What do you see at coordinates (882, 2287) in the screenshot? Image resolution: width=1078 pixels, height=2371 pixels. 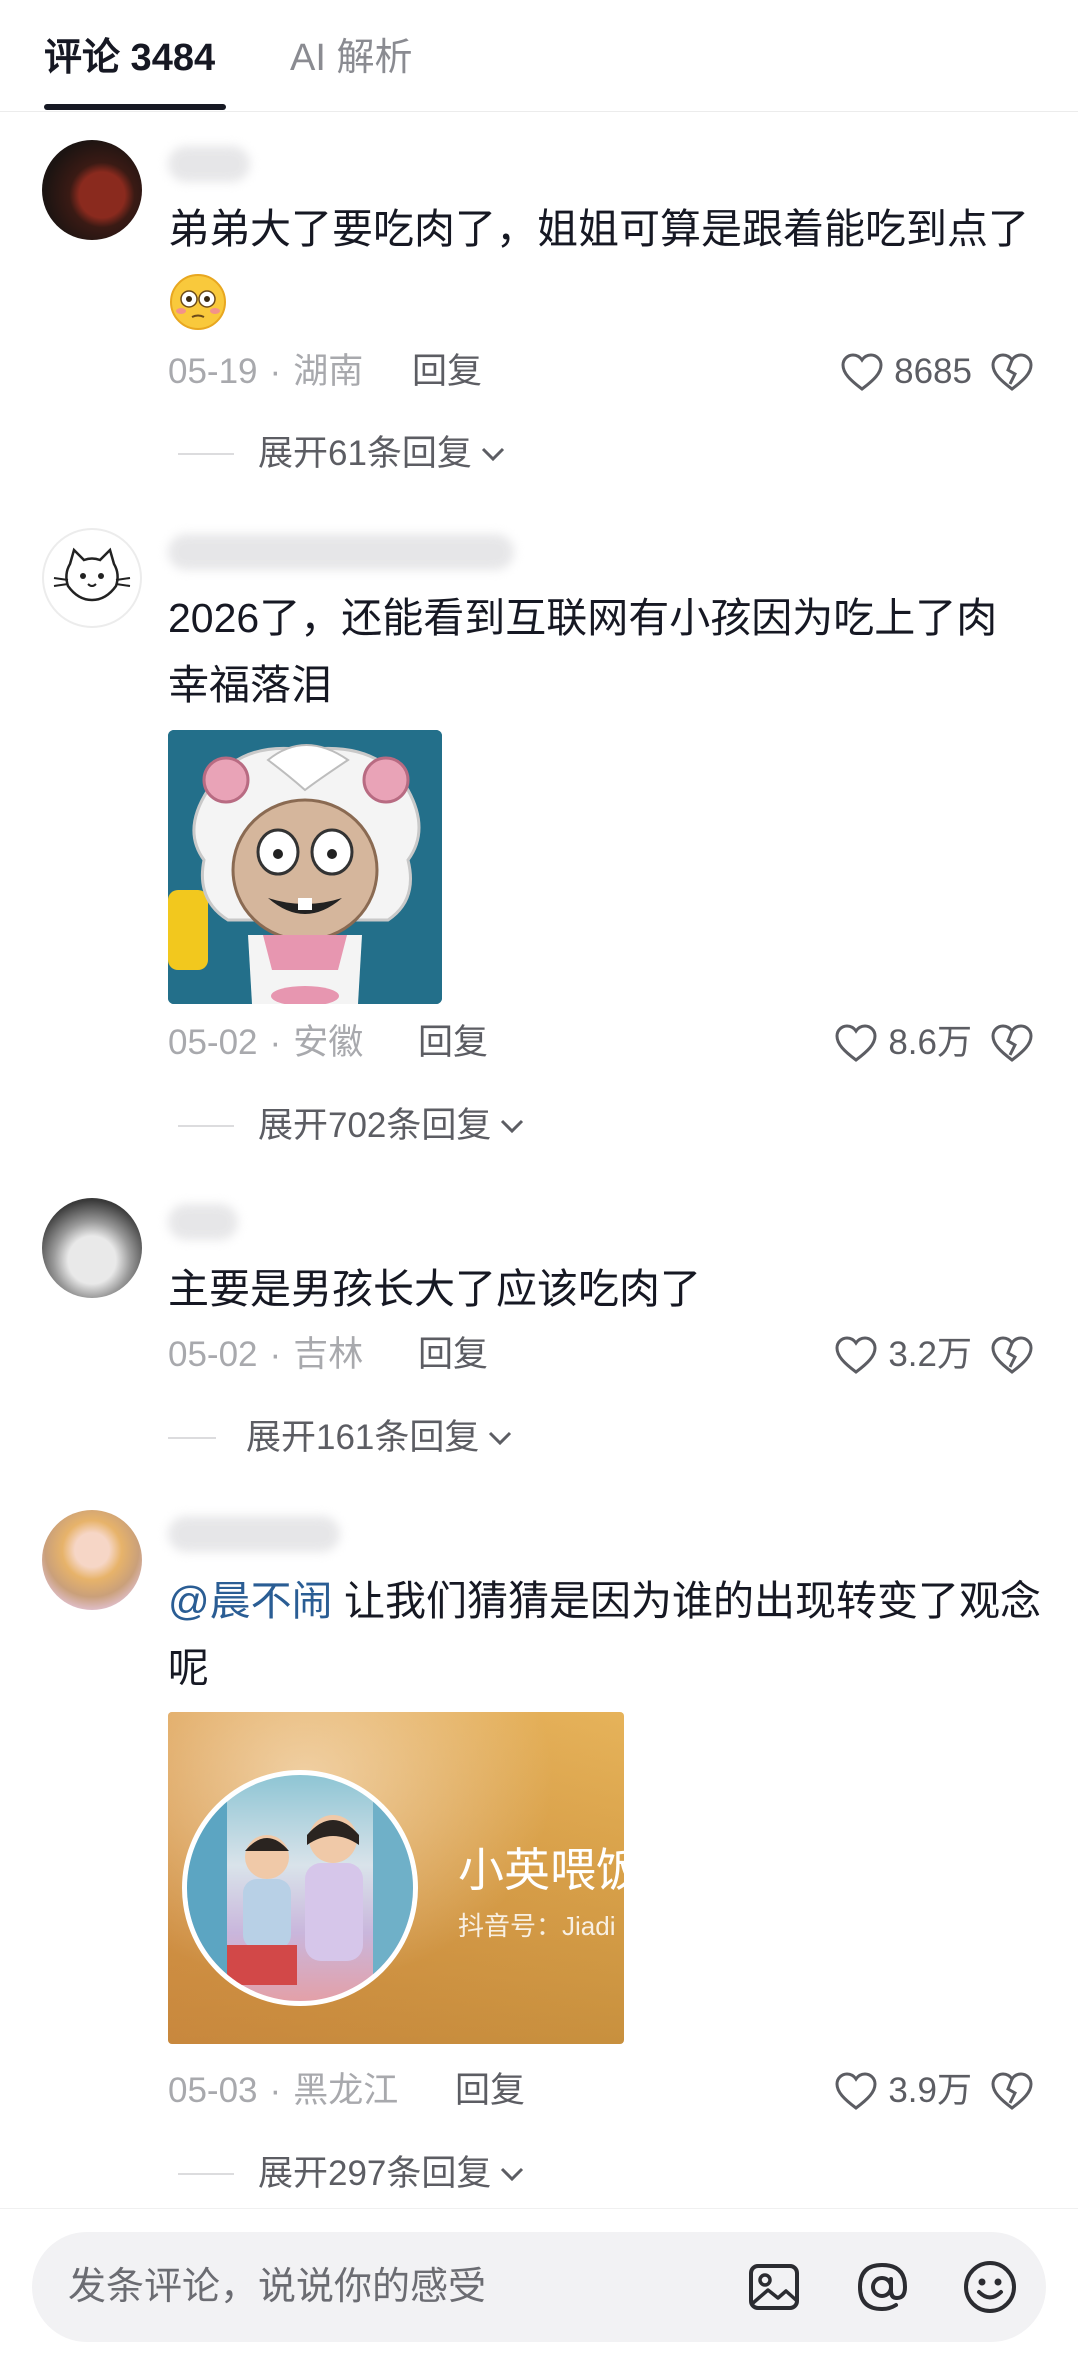 I see `at-icon` at bounding box center [882, 2287].